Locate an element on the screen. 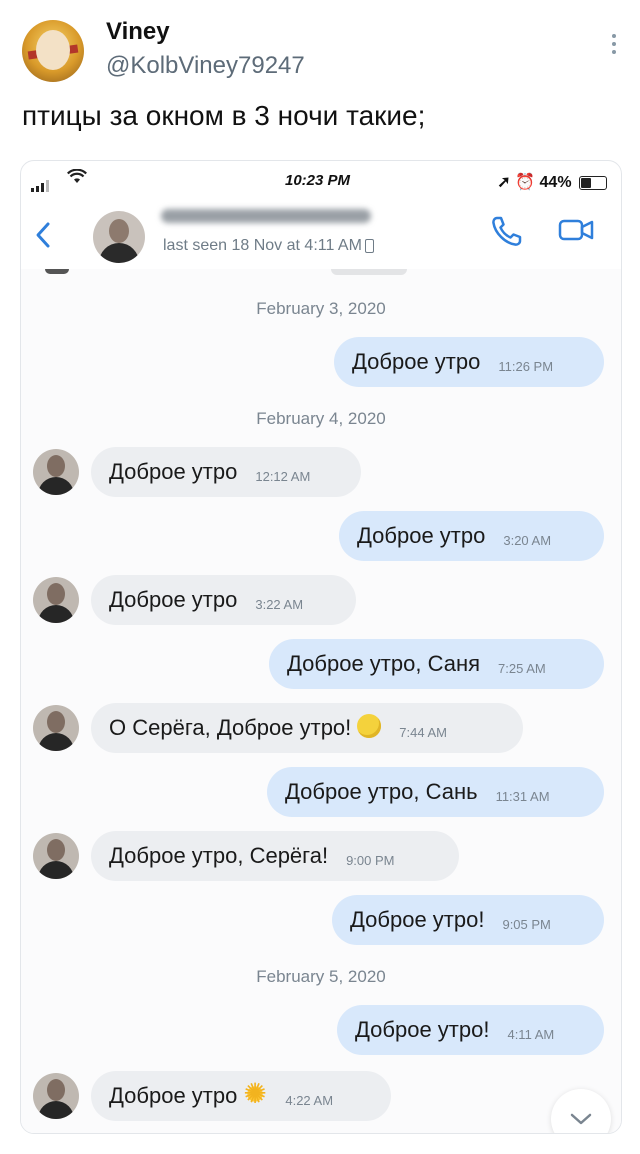  message-incoming: О Серёга, Доброе утро! 7:44 AM is located at coordinates (307, 728).